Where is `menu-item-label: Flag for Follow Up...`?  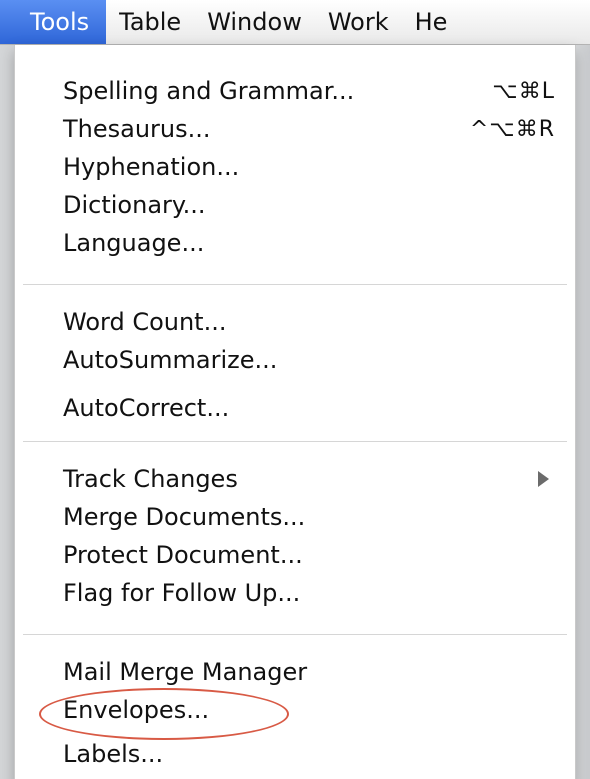
menu-item-label: Flag for Follow Up... is located at coordinates (182, 593).